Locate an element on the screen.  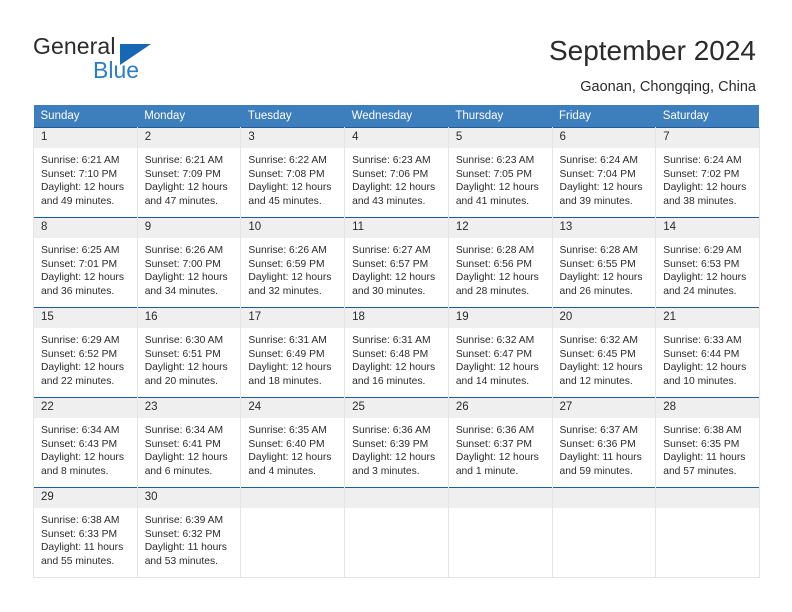
sunset-text: Sunset: 6:53 PM is located at coordinates (701, 264).